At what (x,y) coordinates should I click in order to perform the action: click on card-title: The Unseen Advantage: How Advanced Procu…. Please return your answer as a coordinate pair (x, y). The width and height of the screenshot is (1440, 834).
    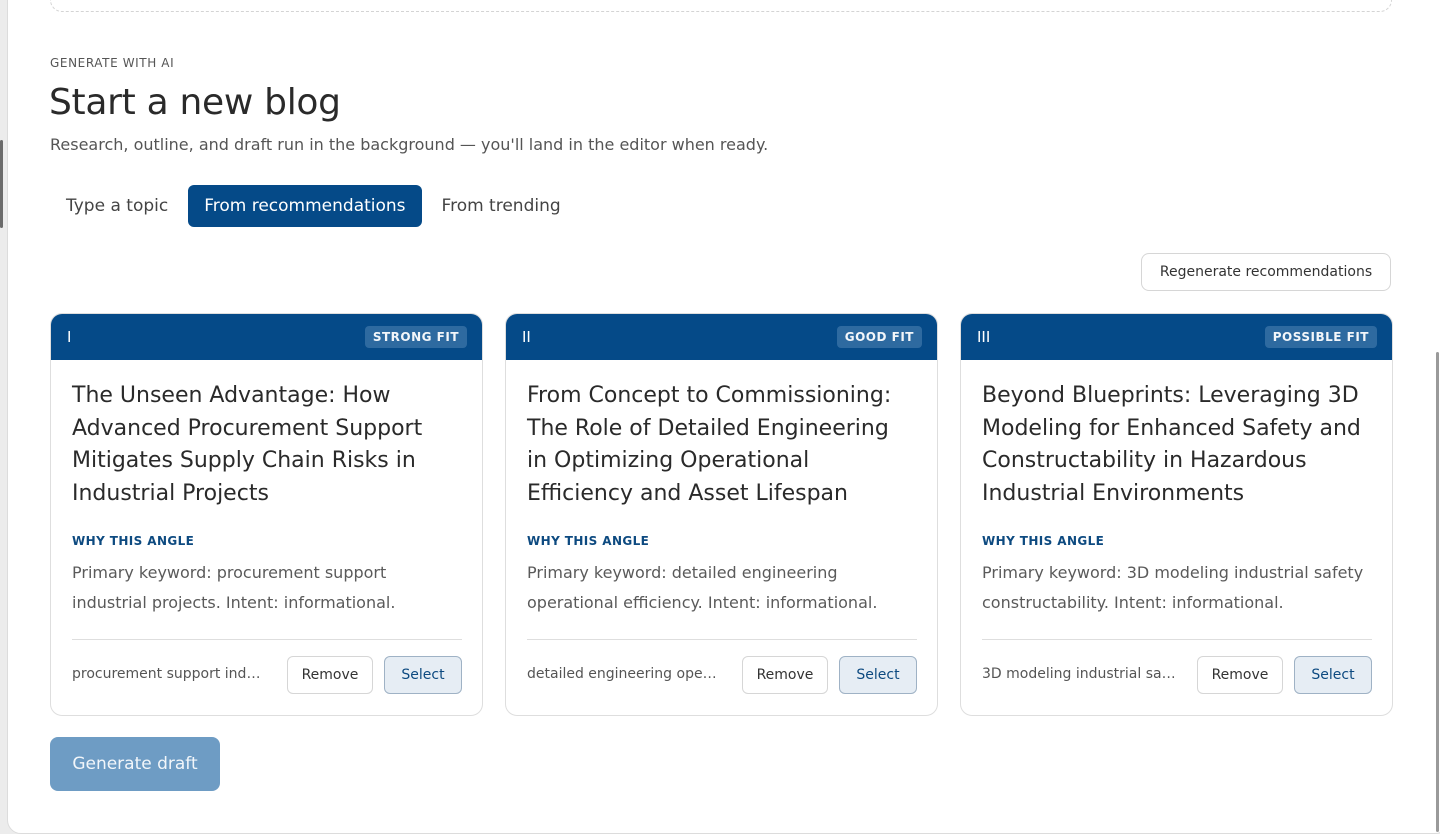
    Looking at the image, I should click on (247, 444).